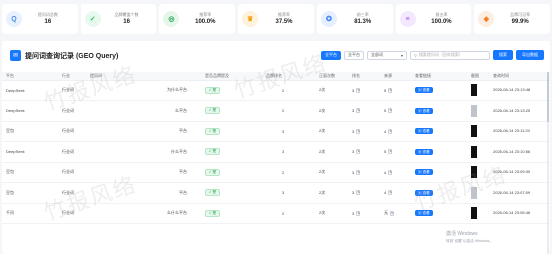 This screenshot has width=552, height=254. Describe the element at coordinates (519, 76) in the screenshot. I see `column-header: 查询时间` at that location.